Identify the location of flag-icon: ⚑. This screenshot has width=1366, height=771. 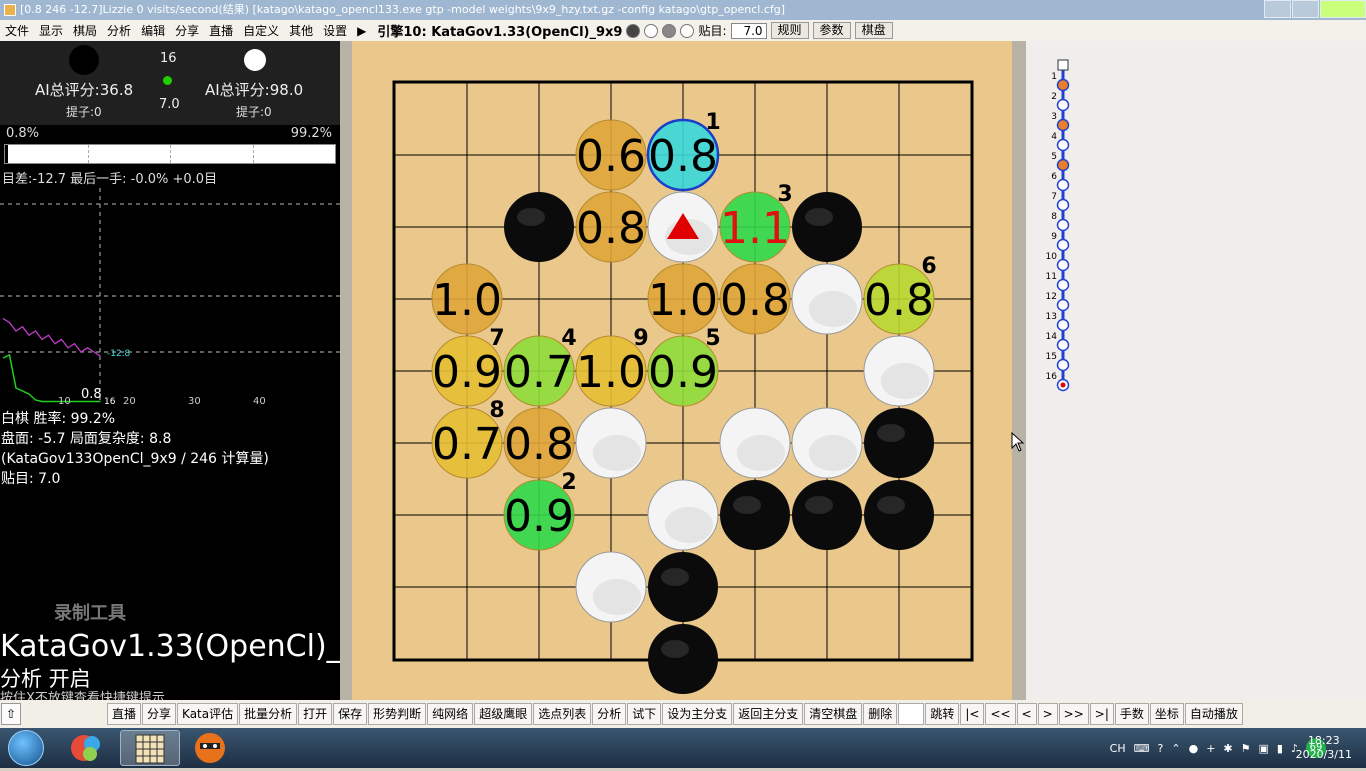
(1246, 748).